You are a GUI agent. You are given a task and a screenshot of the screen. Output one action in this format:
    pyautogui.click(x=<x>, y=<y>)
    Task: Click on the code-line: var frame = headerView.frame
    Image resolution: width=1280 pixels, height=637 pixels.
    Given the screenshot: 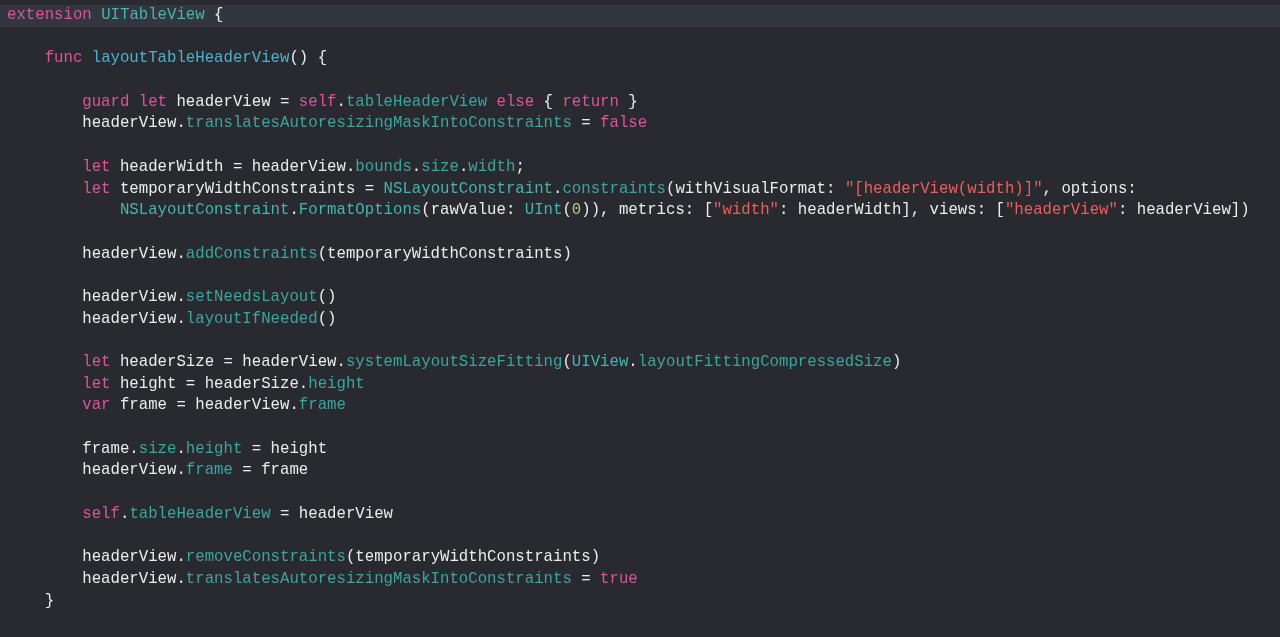 What is the action you would take?
    pyautogui.click(x=214, y=406)
    